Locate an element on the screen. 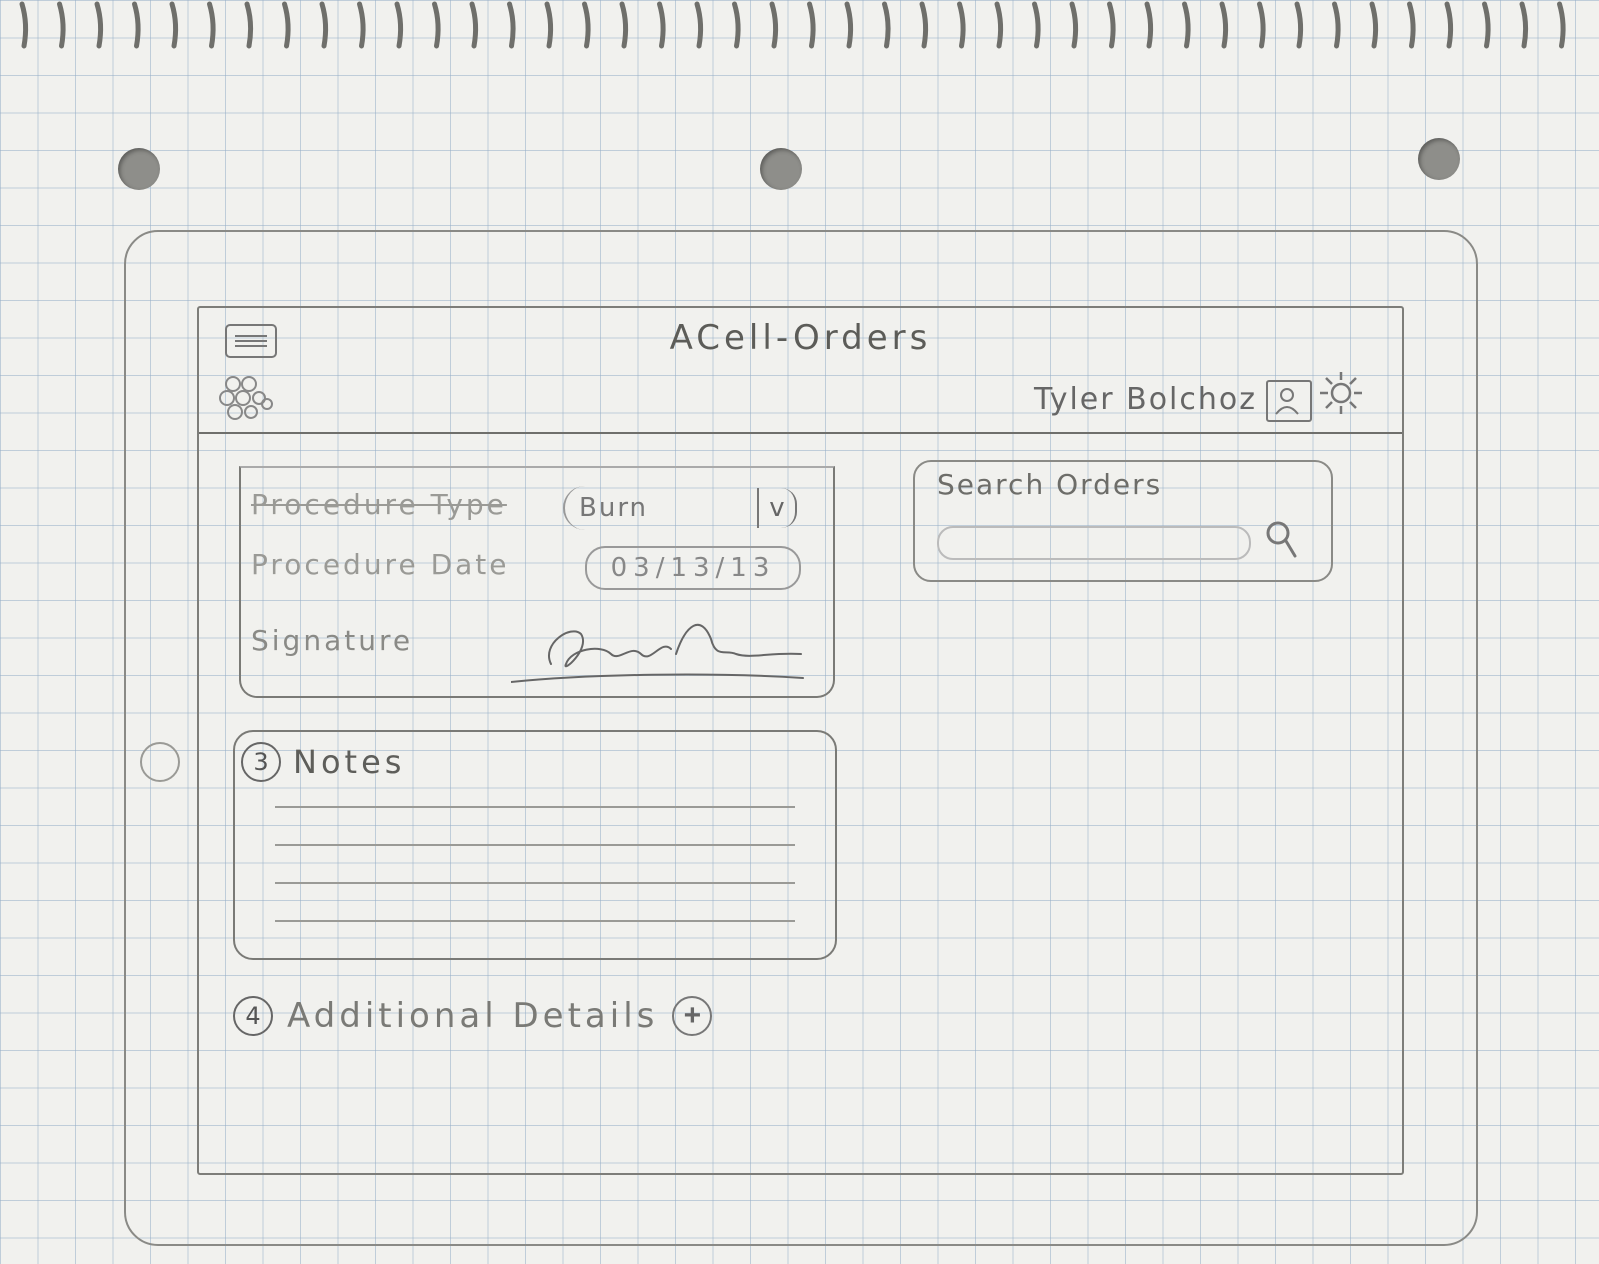 This screenshot has height=1264, width=1599. app-icon is located at coordinates (248, 399).